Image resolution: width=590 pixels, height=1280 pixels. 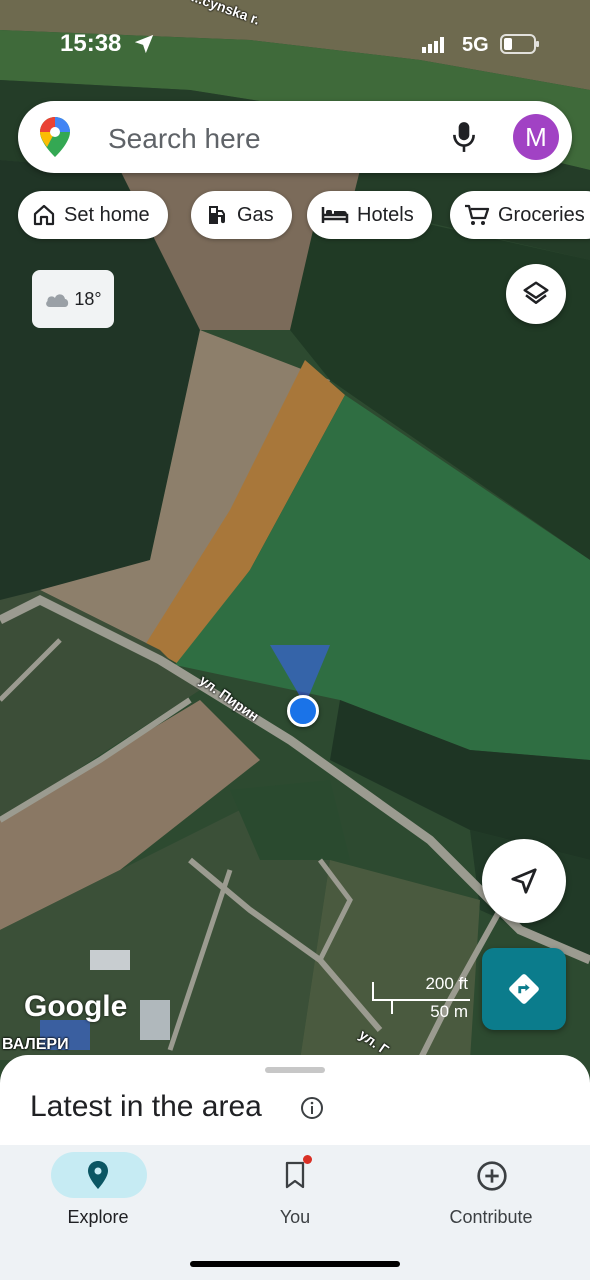 What do you see at coordinates (295, 137) in the screenshot?
I see `search-bar: Search here M` at bounding box center [295, 137].